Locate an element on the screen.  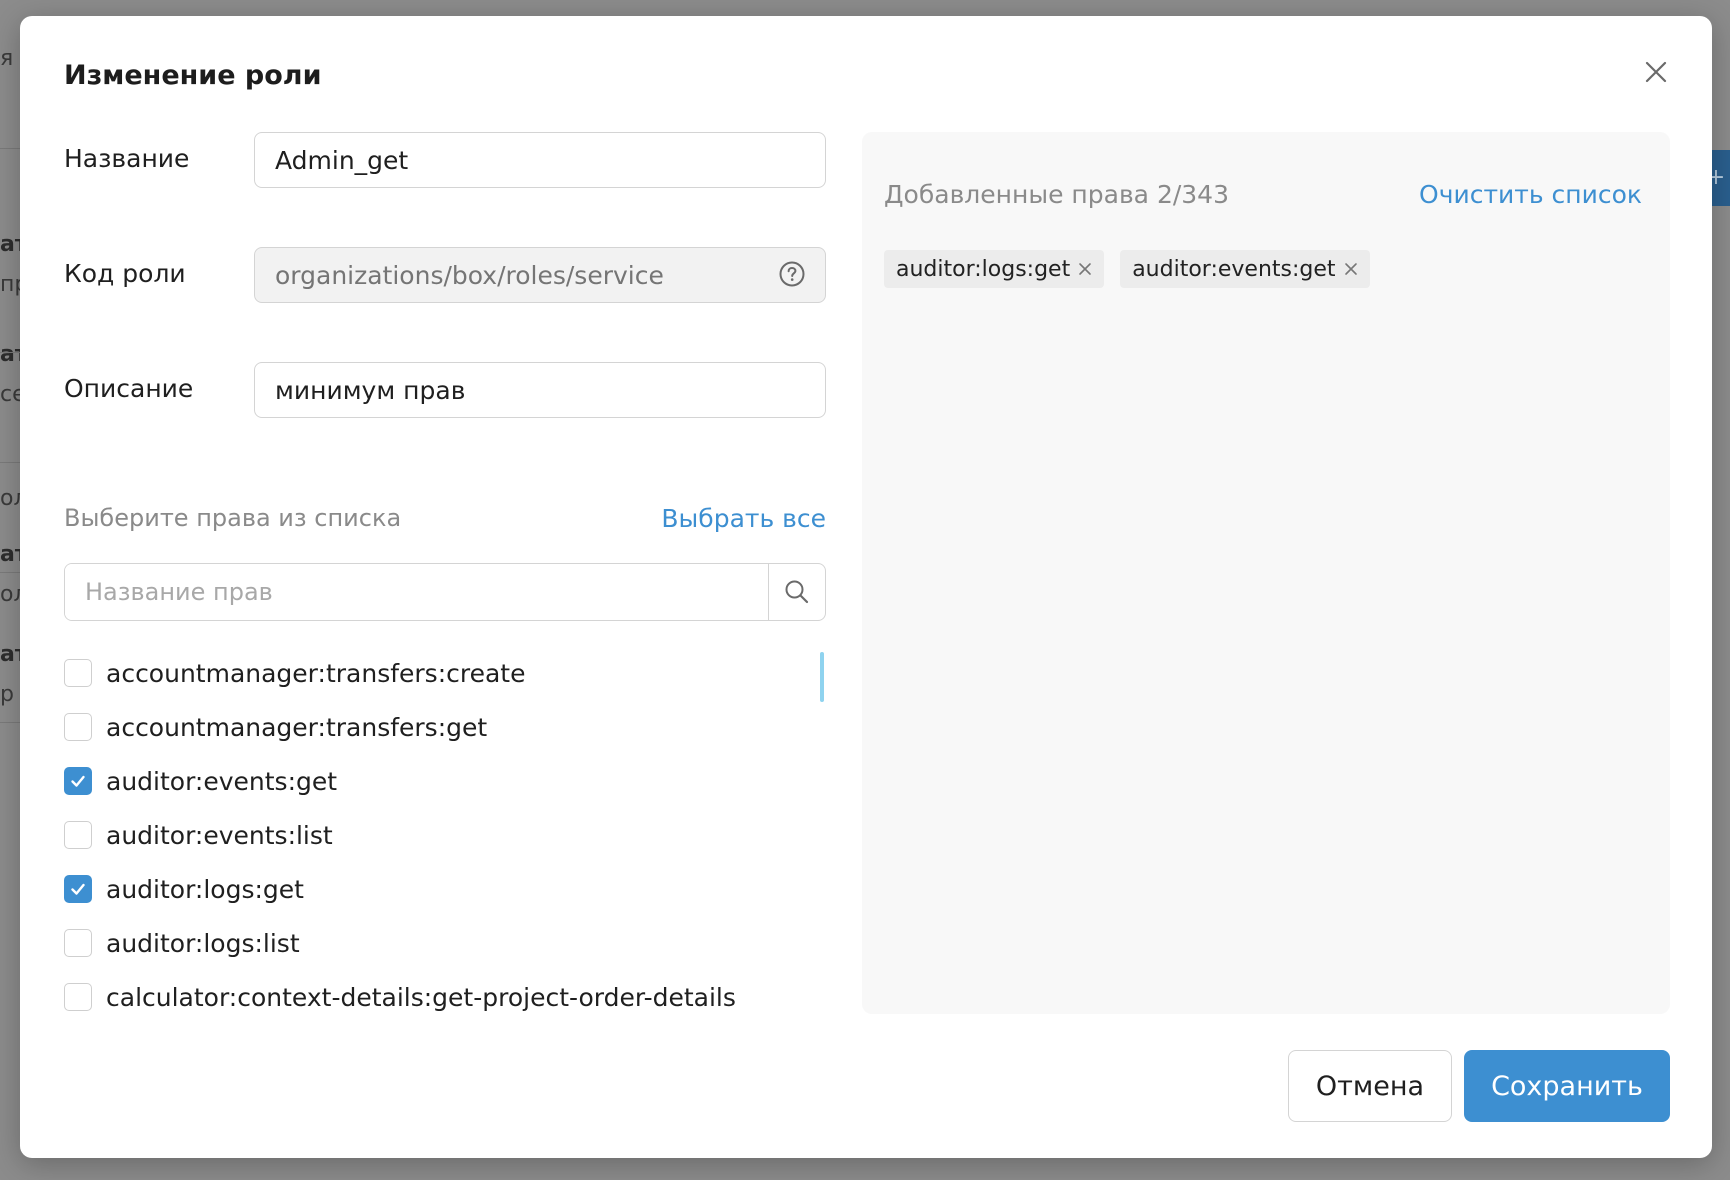
search-button is located at coordinates (796, 592).